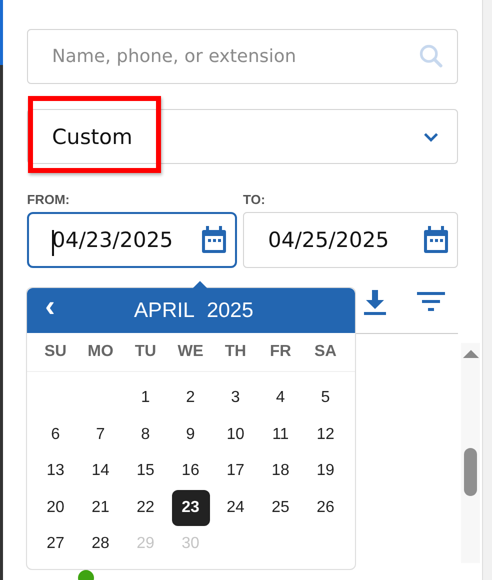 The width and height of the screenshot is (492, 580). I want to click on calendar-day: 17, so click(235, 471).